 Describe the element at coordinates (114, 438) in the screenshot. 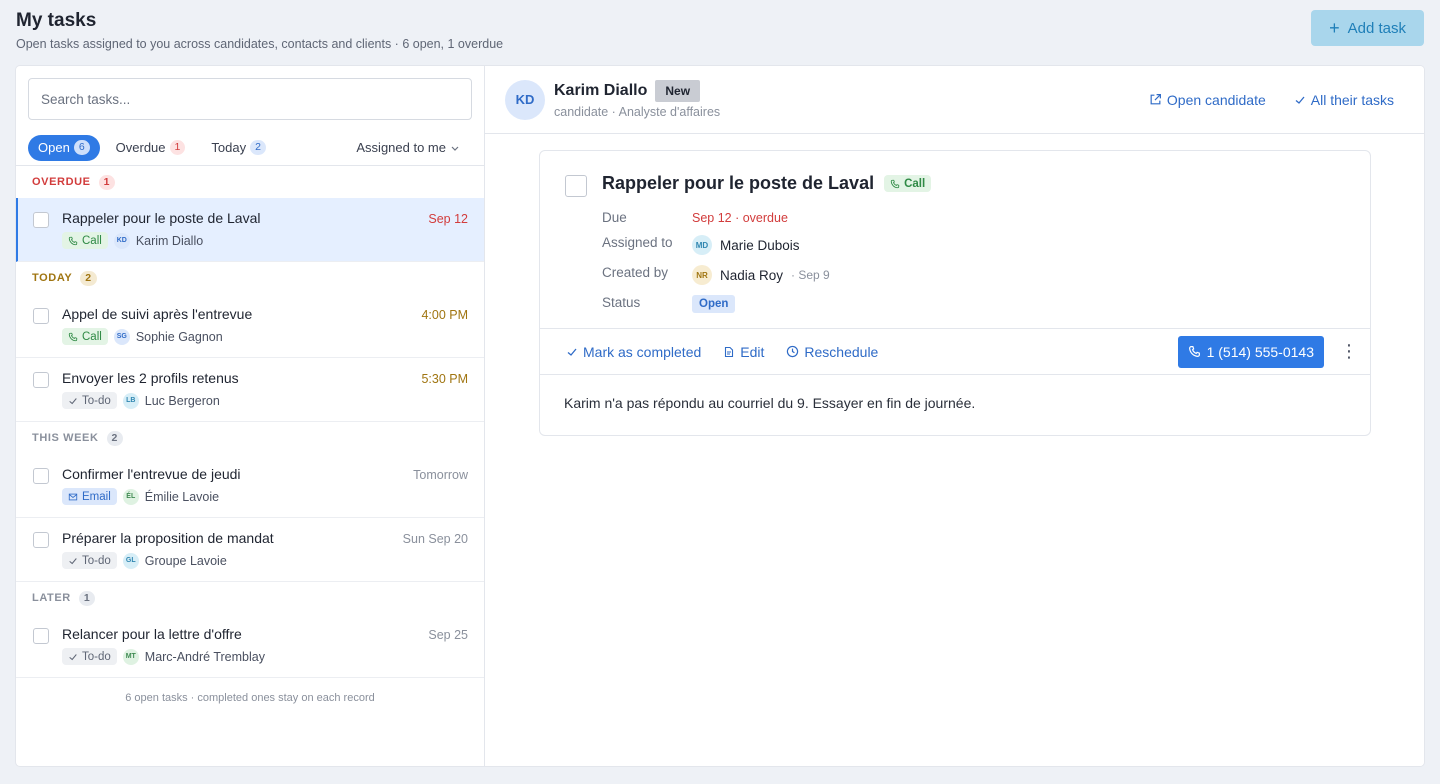

I see `section-week-count: 2` at that location.